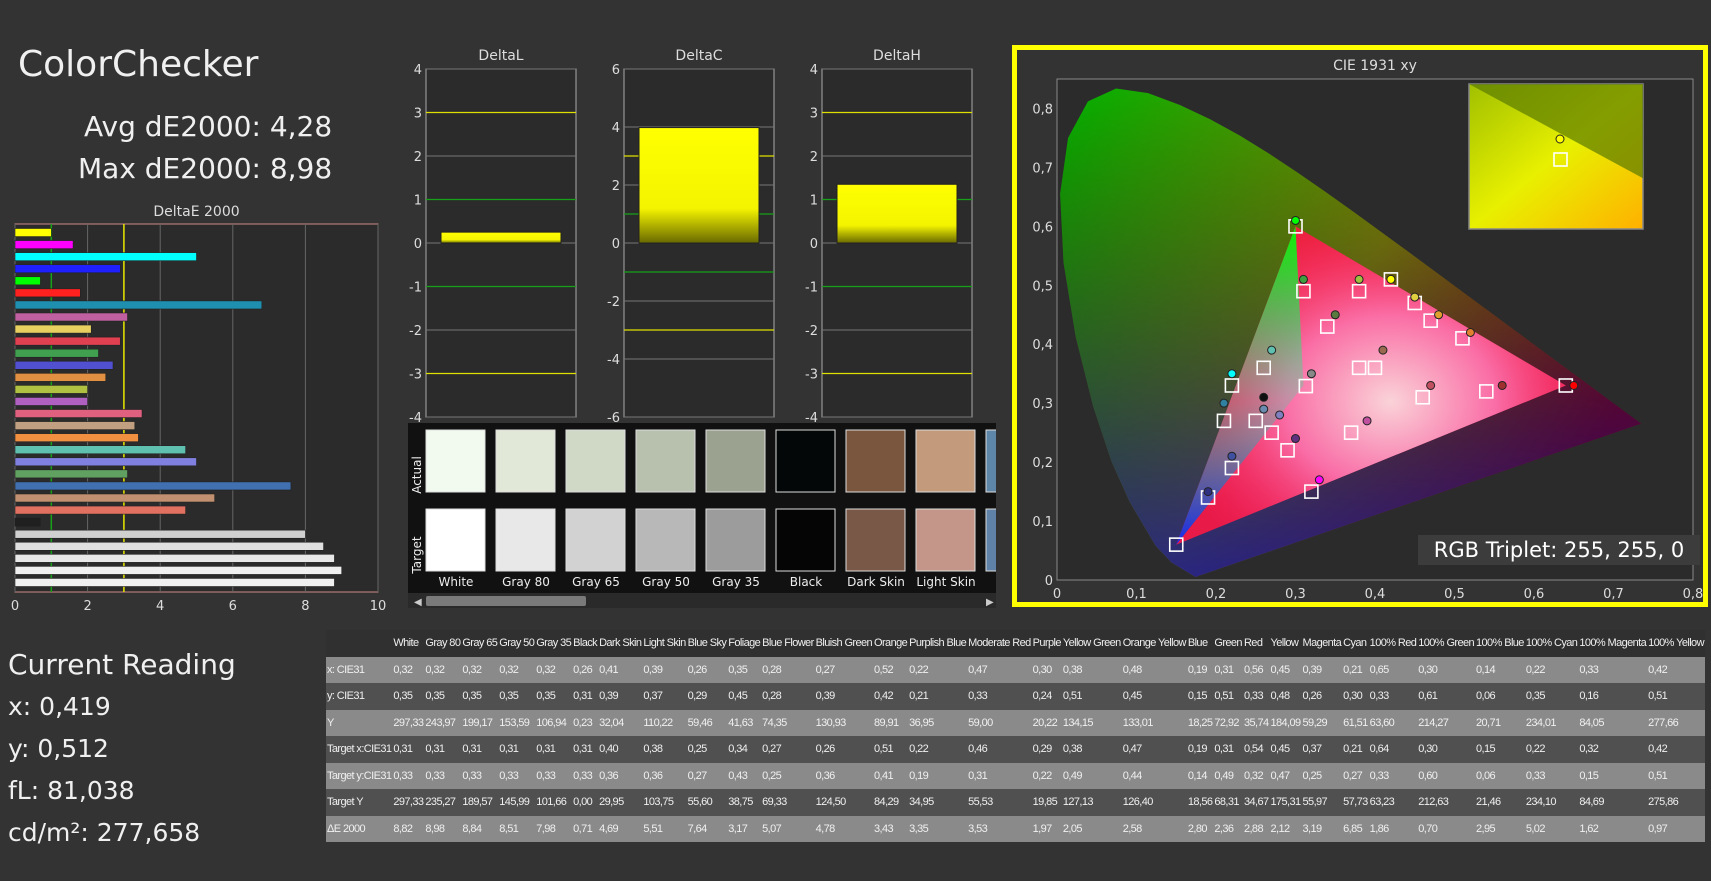 This screenshot has height=881, width=1711. Describe the element at coordinates (1322, 802) in the screenshot. I see `table-cell: 55,97` at that location.